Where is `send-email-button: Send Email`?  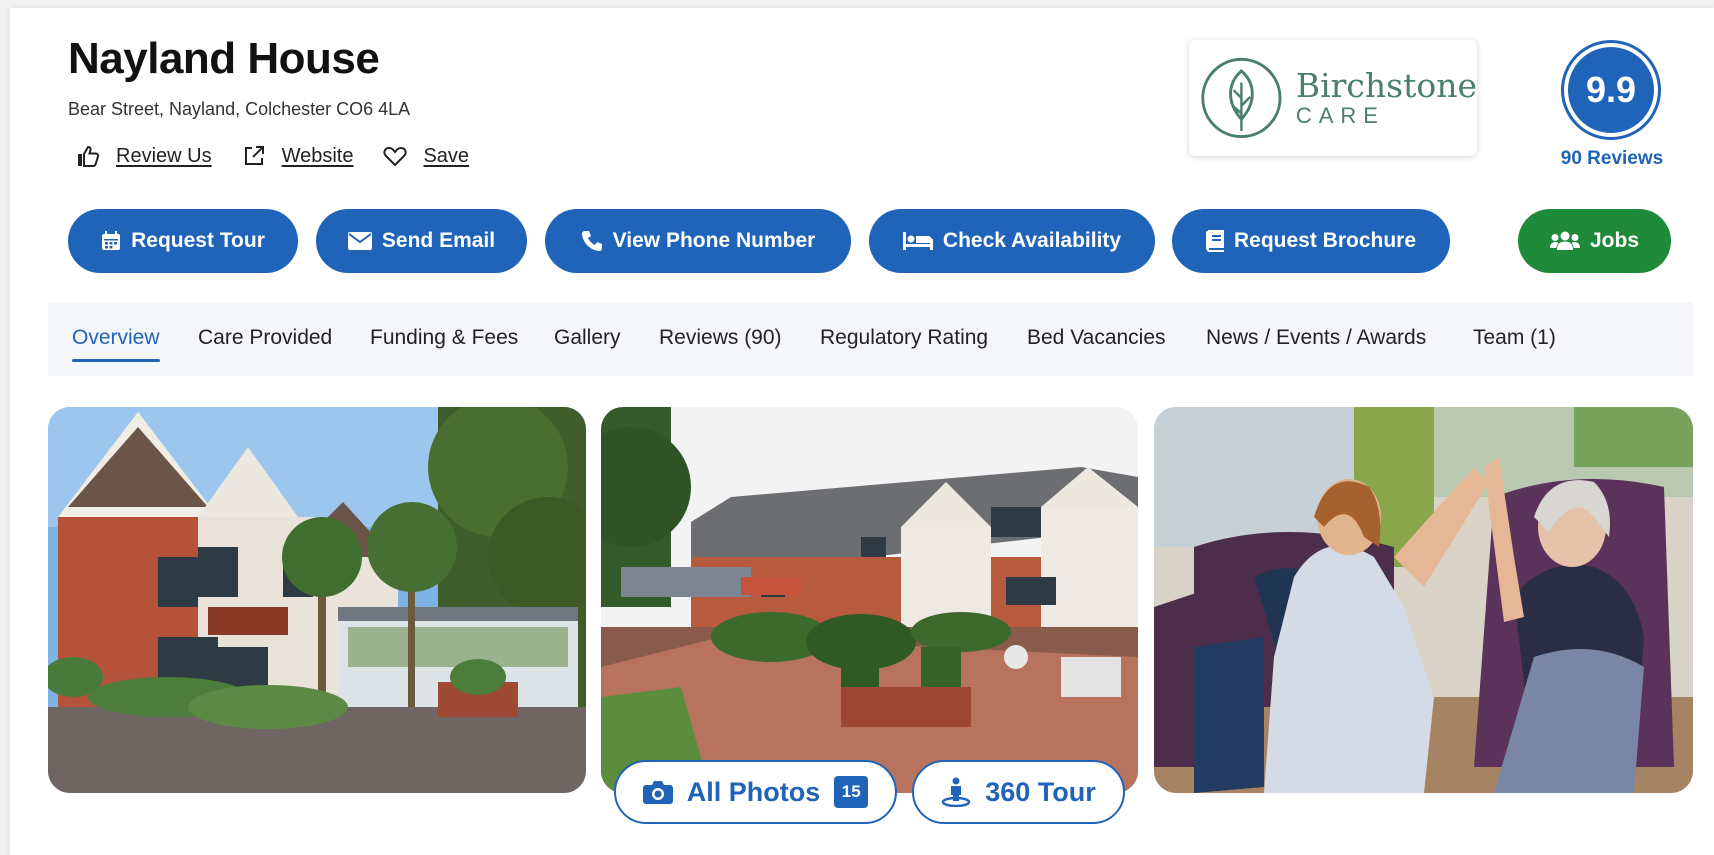 send-email-button: Send Email is located at coordinates (421, 241).